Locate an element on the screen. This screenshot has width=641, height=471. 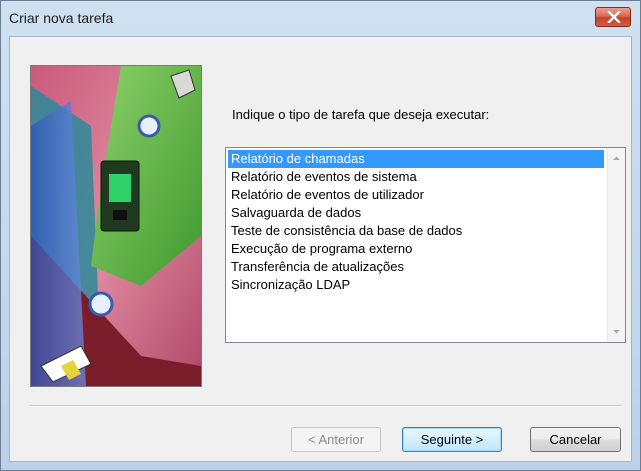
title-bar: Criar nova tarefa is located at coordinates (320, 18).